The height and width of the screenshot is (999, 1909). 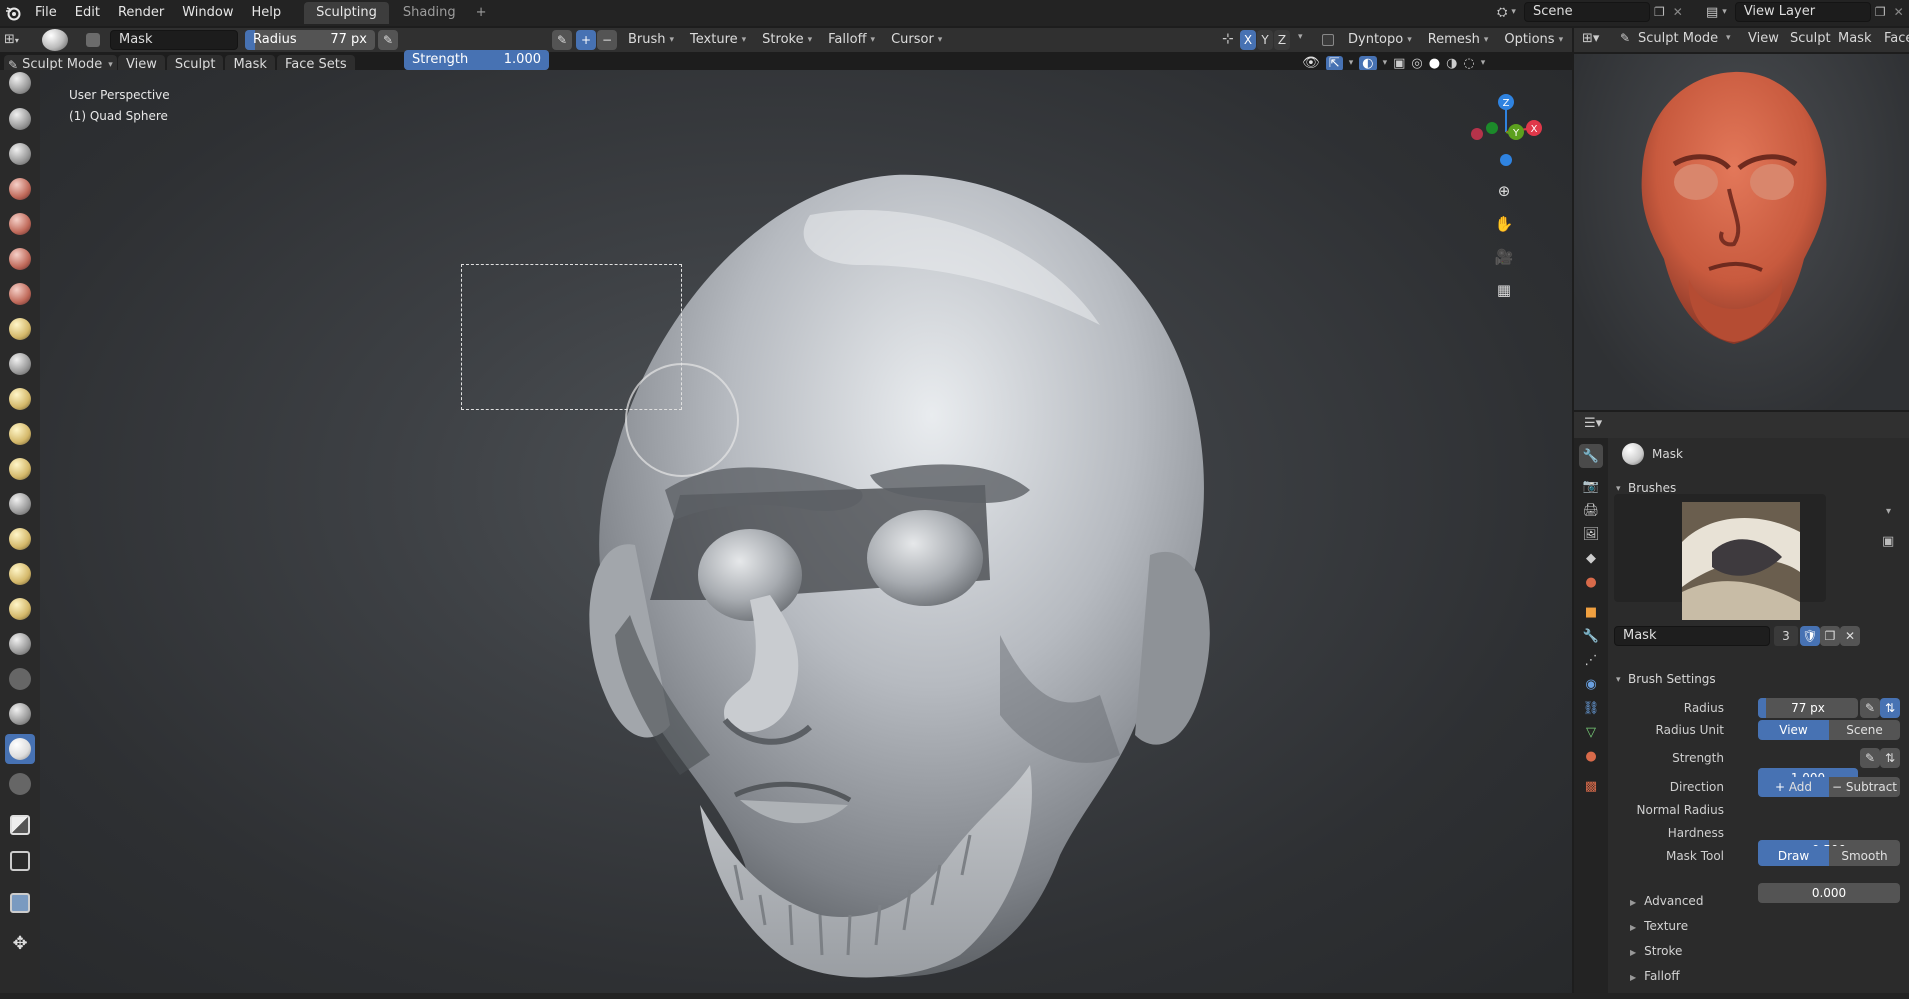 I want to click on tool-snake-hook, so click(x=20, y=679).